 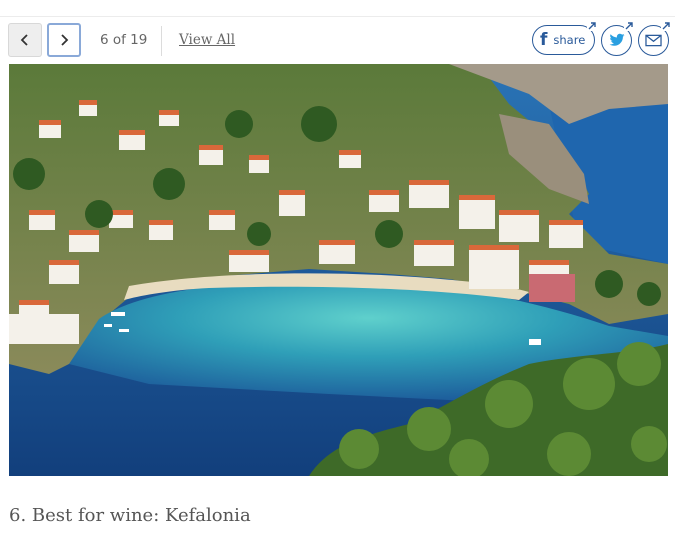 I want to click on facebook-share-button: f share, so click(x=564, y=38).